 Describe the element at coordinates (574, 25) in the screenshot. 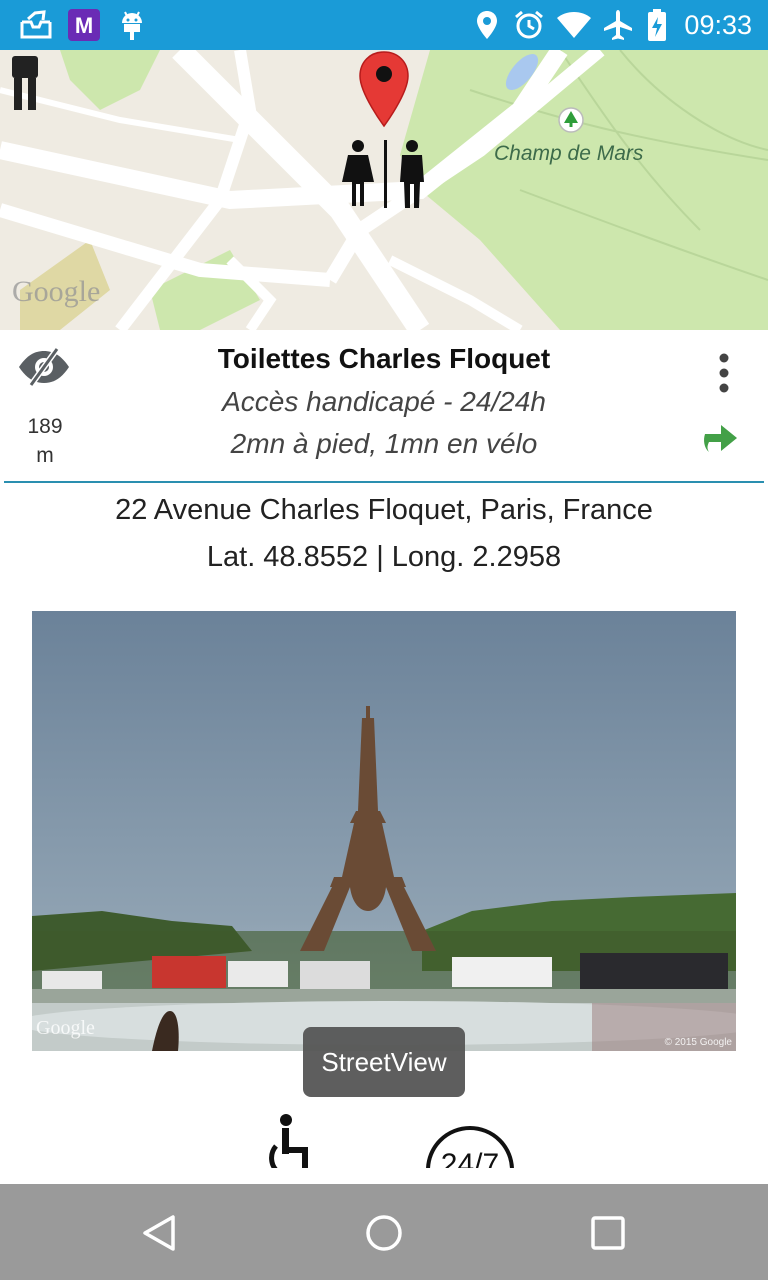

I see `wifi-icon` at that location.